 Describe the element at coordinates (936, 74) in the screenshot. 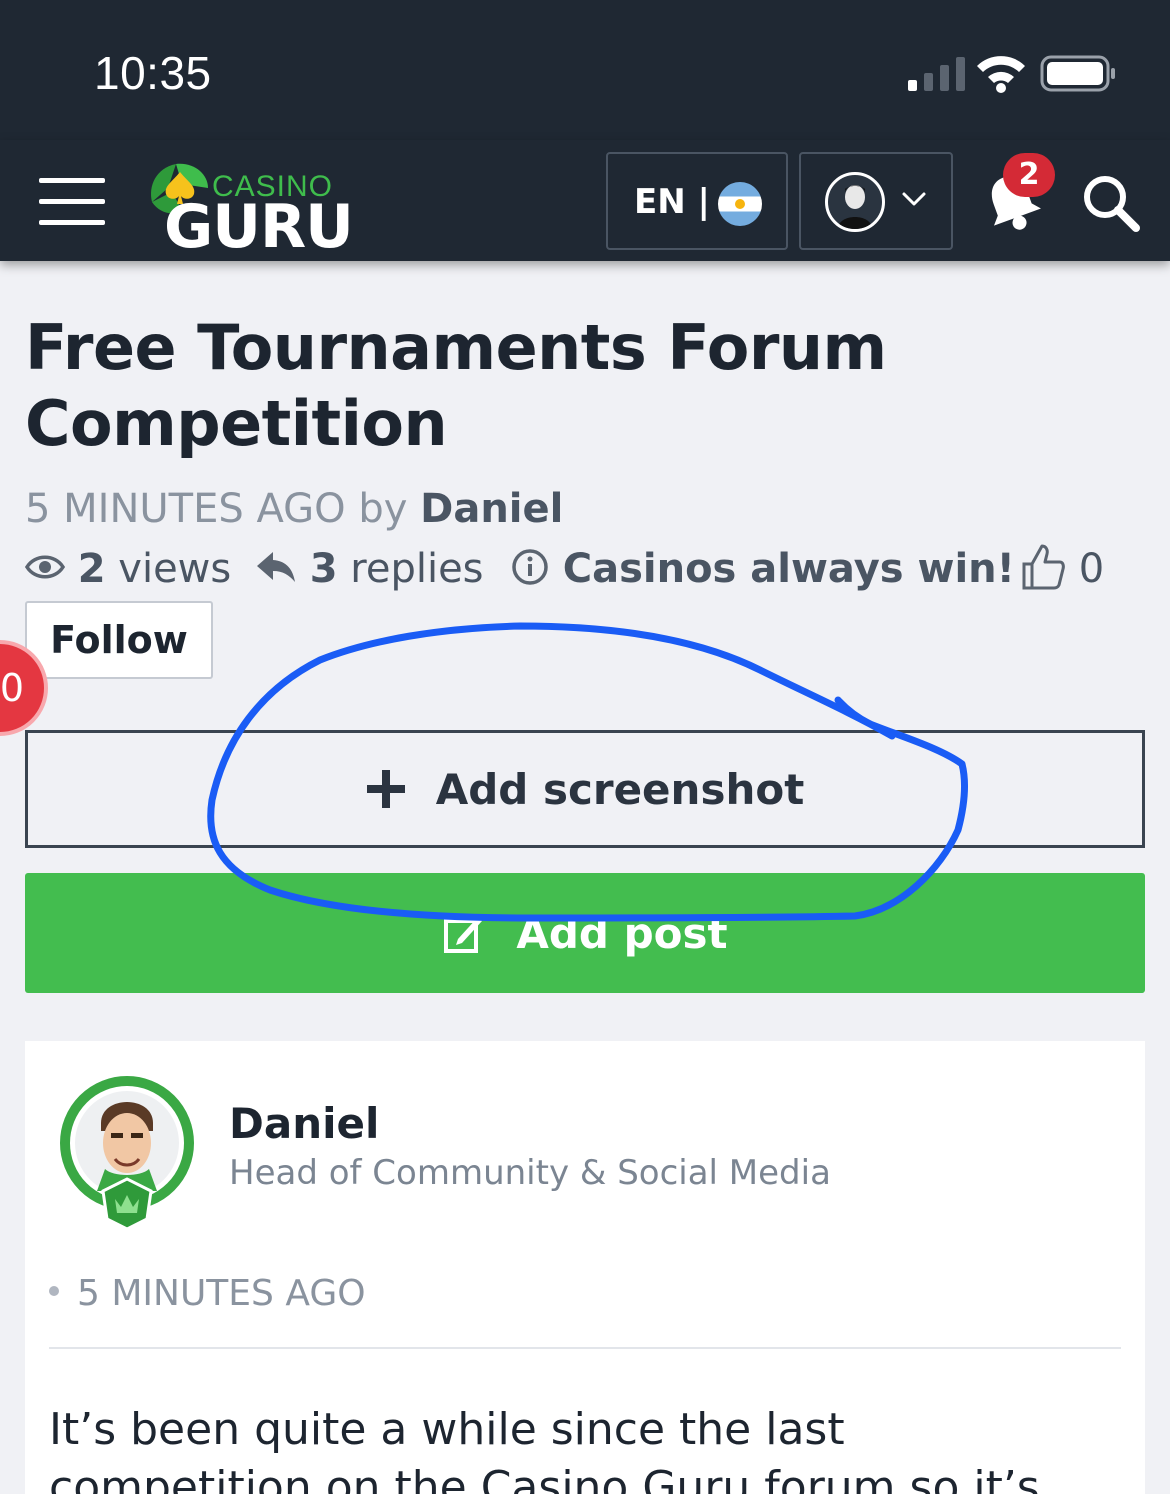

I see `cellular-signal-icon` at that location.